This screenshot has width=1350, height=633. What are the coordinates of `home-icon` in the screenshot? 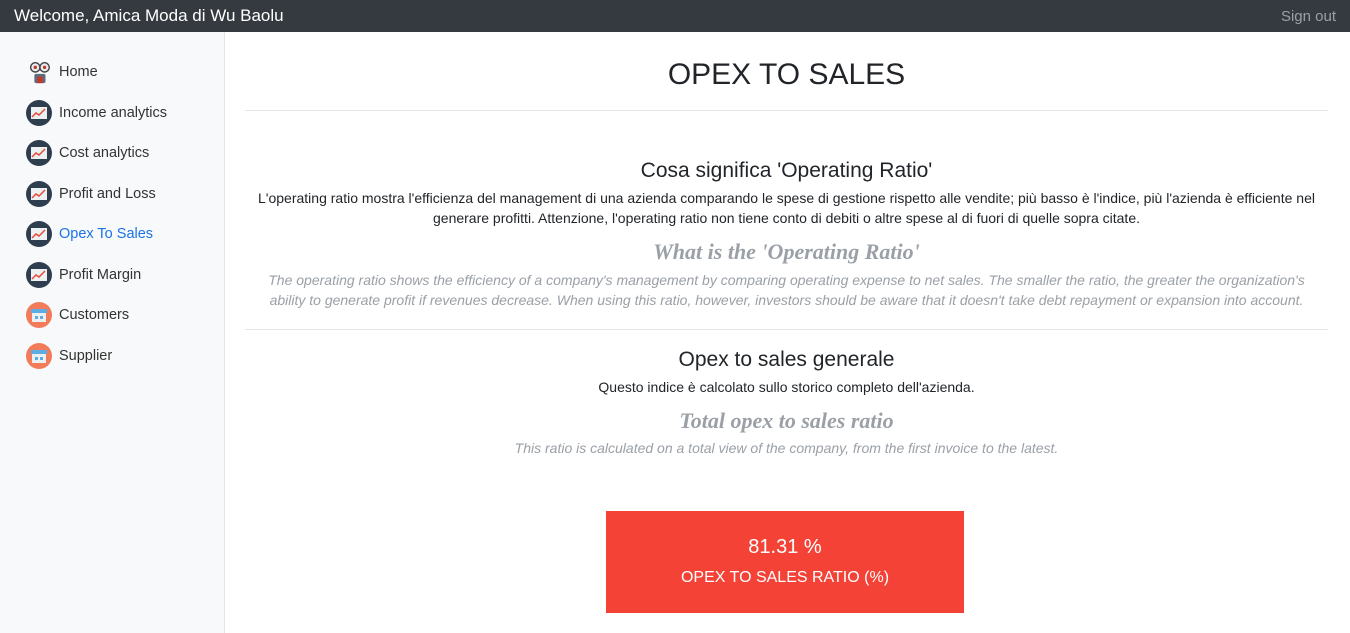 It's located at (39, 72).